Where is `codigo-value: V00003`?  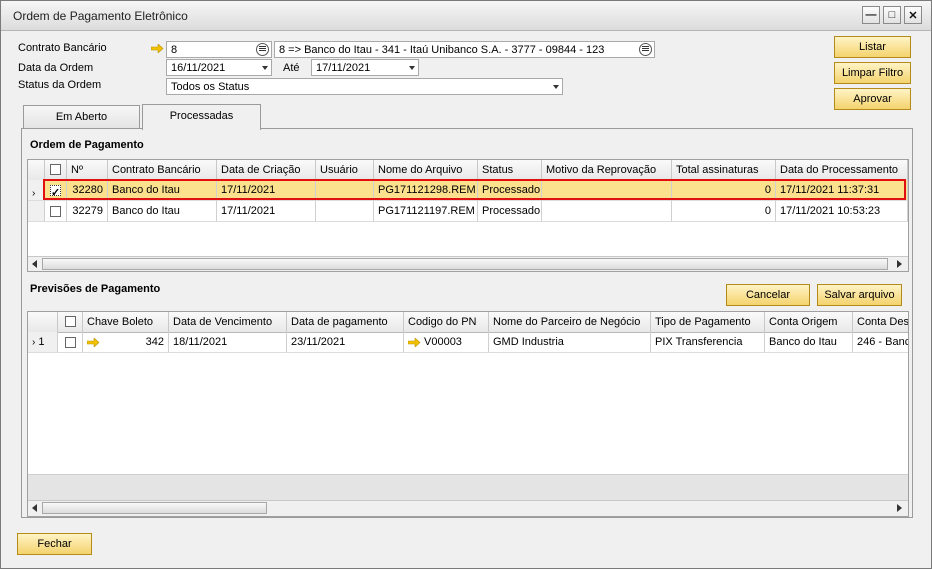 codigo-value: V00003 is located at coordinates (443, 342).